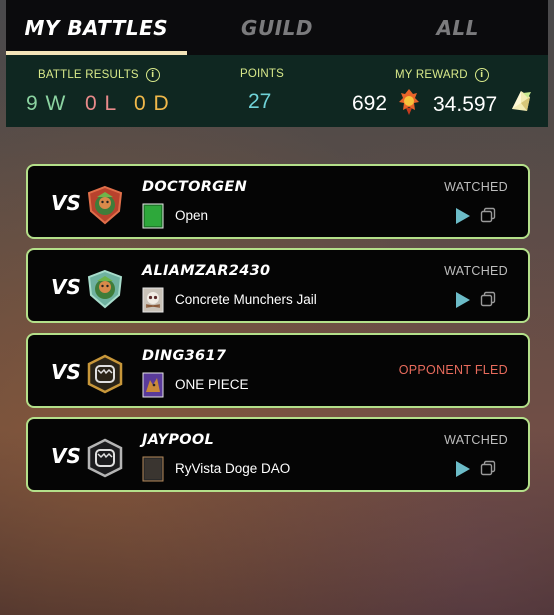 Image resolution: width=554 pixels, height=615 pixels. What do you see at coordinates (194, 187) in the screenshot?
I see `opponent-name: DOCTORGEN` at bounding box center [194, 187].